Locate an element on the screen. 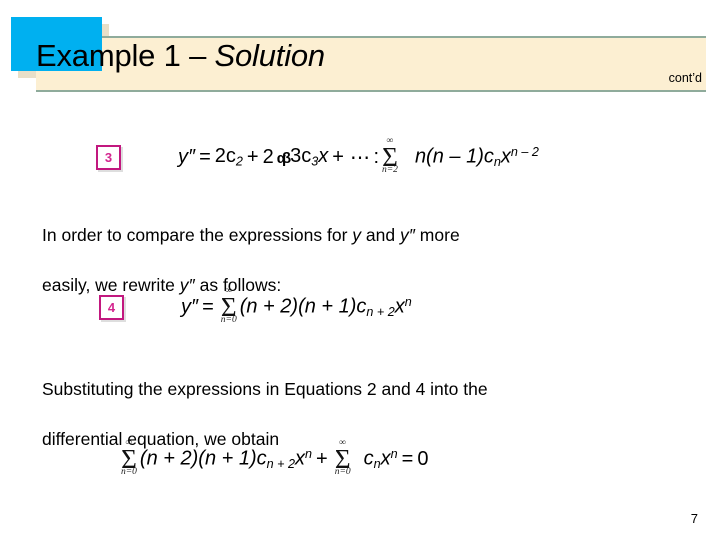 Image resolution: width=720 pixels, height=540 pixels. p1-var-y: y is located at coordinates (357, 235).